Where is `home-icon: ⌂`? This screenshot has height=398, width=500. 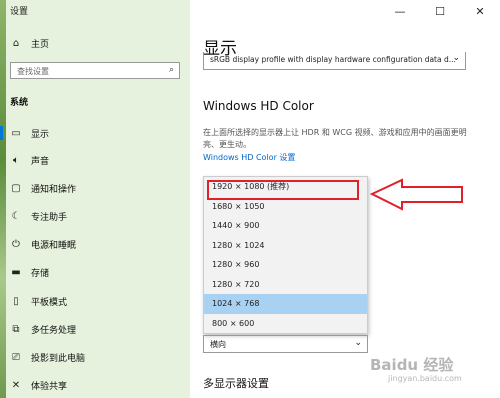 home-icon: ⌂ is located at coordinates (16, 43).